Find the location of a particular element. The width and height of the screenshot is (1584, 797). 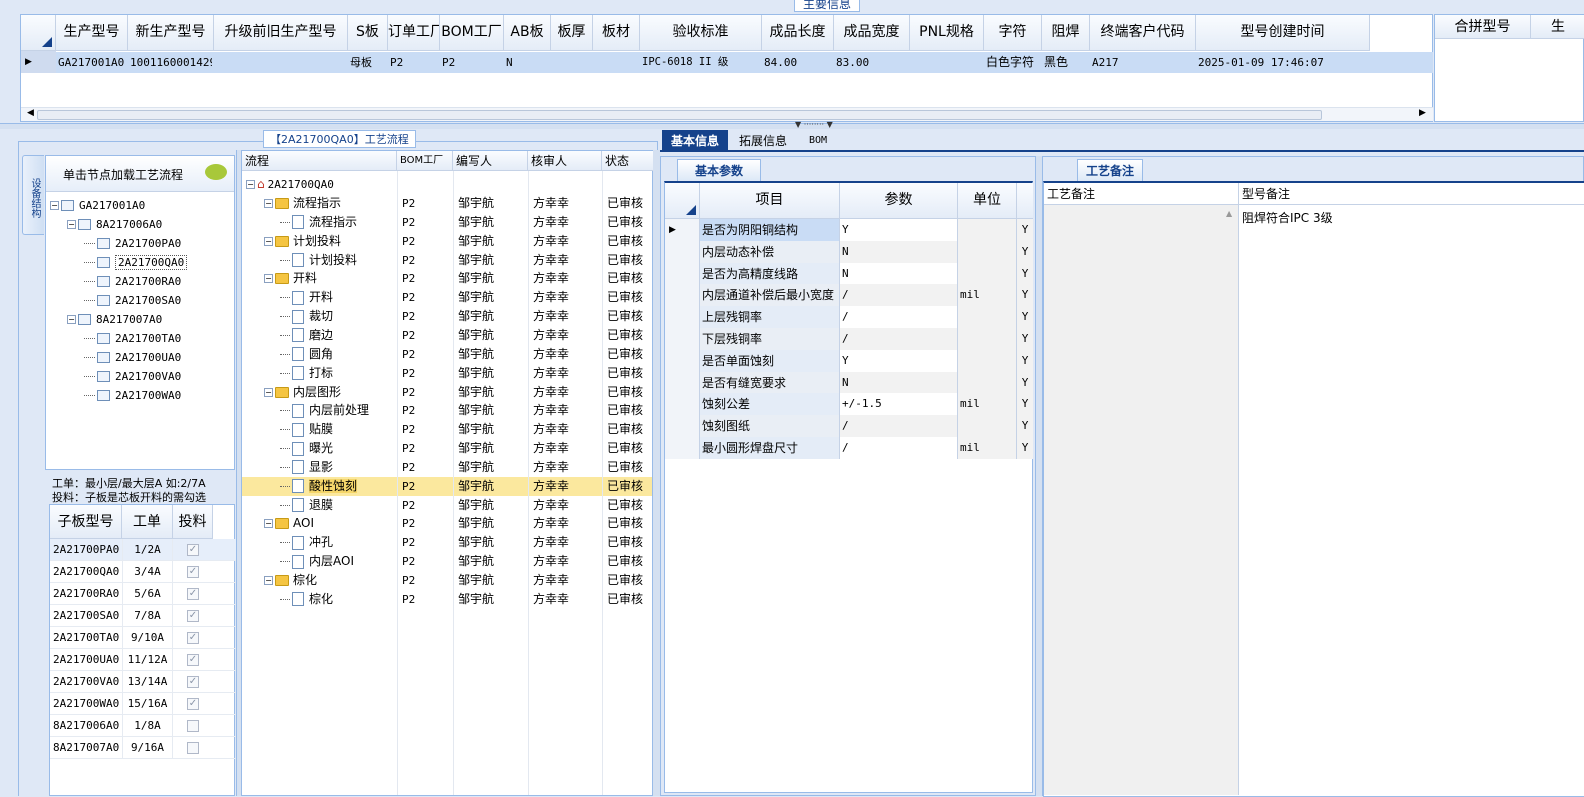

flow-row: 磨边 P2 邹宇航 方幸幸 已审核 is located at coordinates (447, 335).